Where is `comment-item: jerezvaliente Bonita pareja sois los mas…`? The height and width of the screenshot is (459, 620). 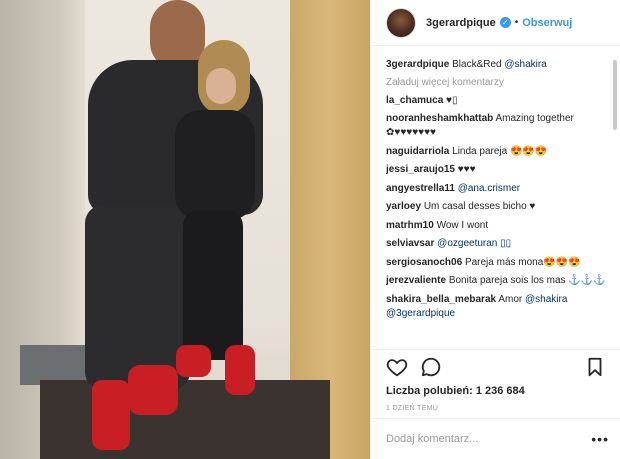 comment-item: jerezvaliente Bonita pareja sois los mas… is located at coordinates (498, 281).